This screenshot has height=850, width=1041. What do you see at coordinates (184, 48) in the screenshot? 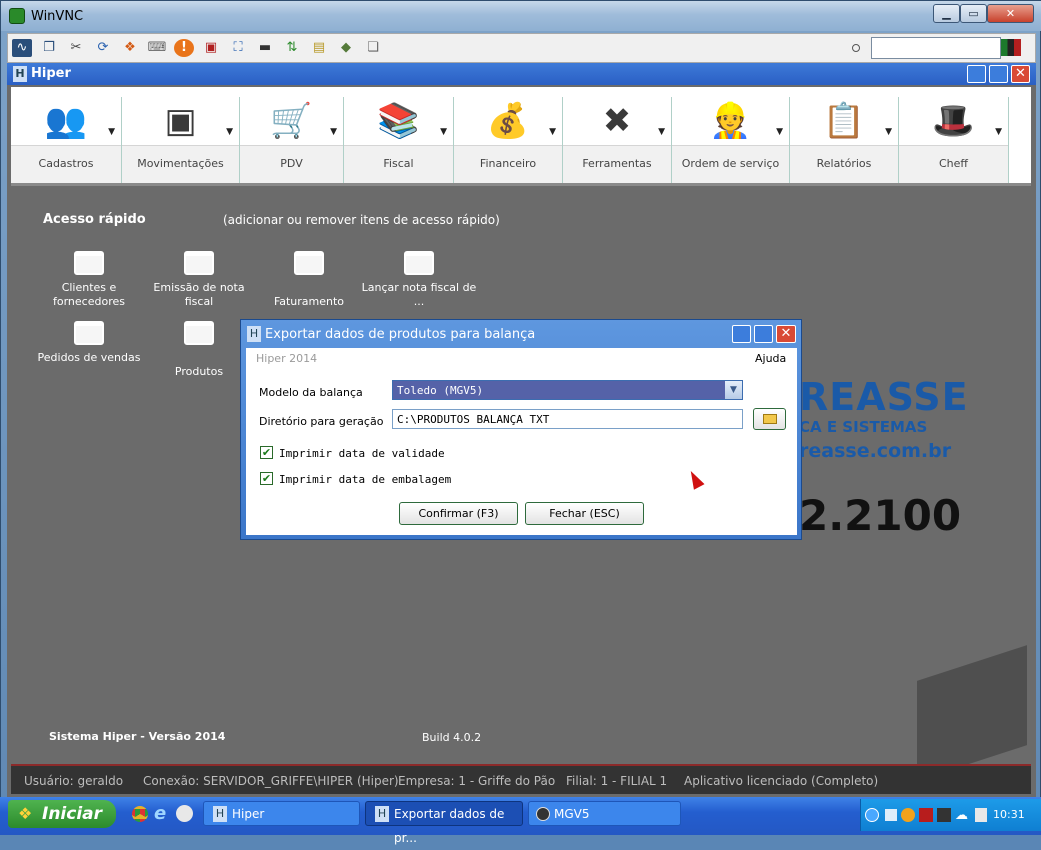
I see `alert-icon: !` at bounding box center [184, 48].